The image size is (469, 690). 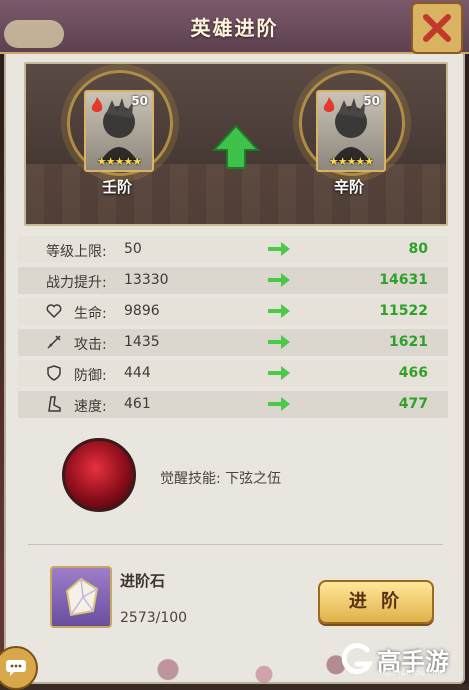 What do you see at coordinates (376, 602) in the screenshot?
I see `advance-button: 进 阶` at bounding box center [376, 602].